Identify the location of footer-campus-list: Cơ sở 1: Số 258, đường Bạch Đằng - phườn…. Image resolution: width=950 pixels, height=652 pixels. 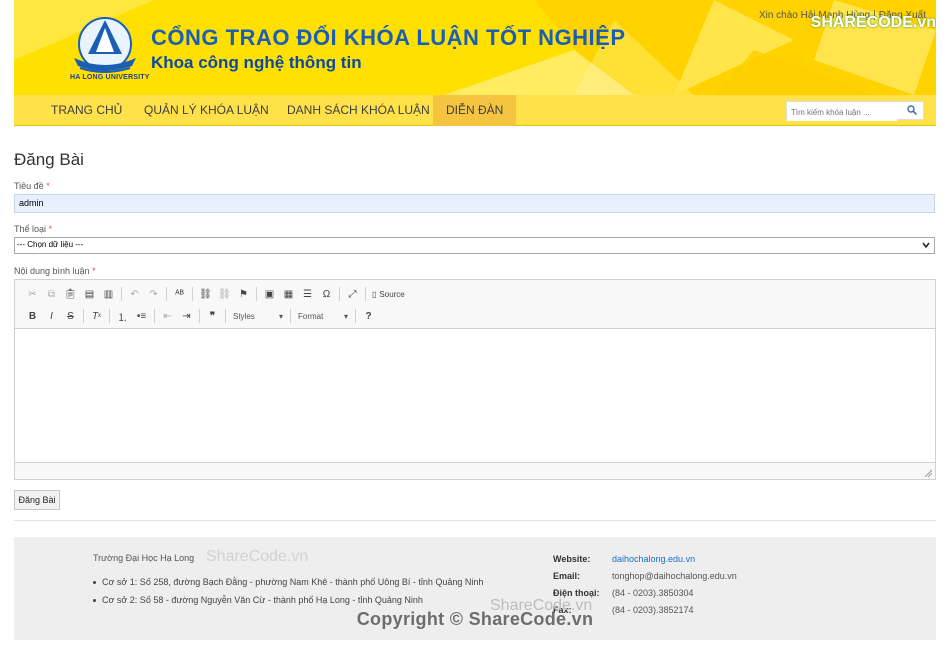
(288, 595).